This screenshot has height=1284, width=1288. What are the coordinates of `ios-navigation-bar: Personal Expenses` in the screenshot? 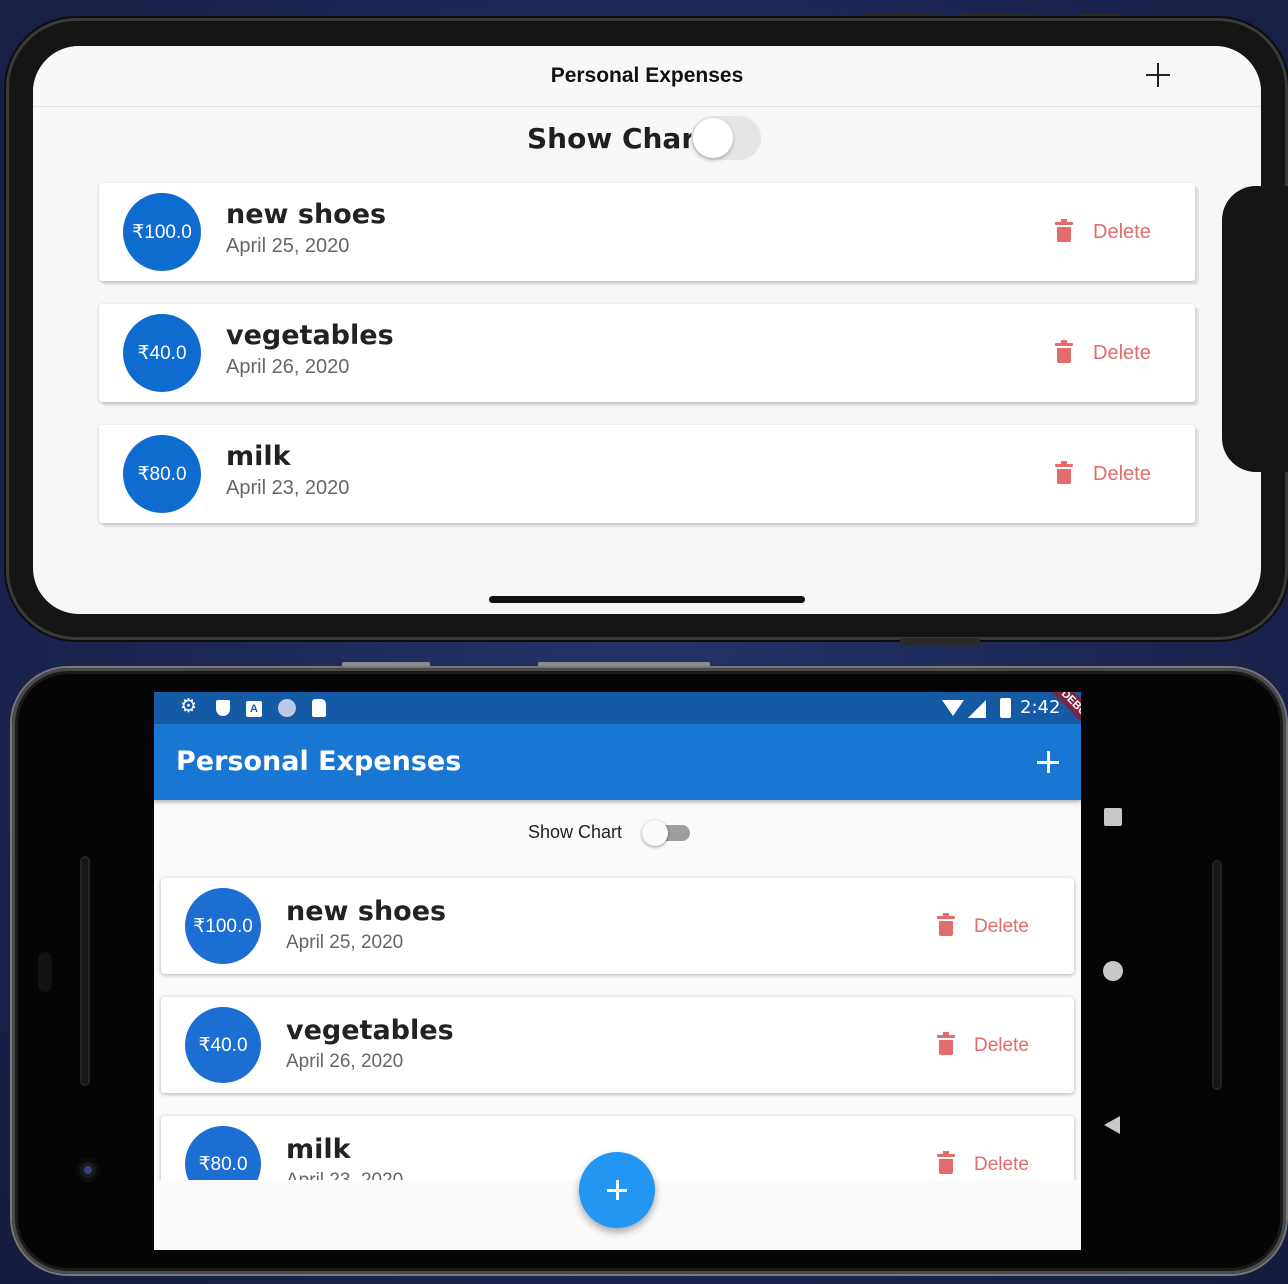 It's located at (647, 76).